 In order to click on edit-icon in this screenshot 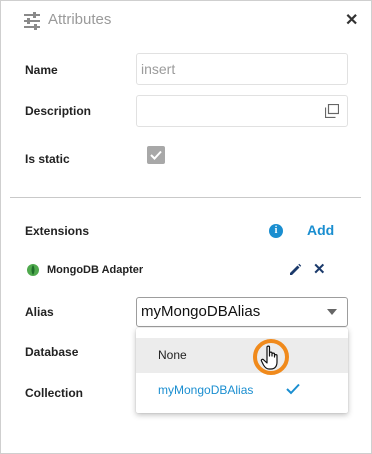, I will do `click(295, 270)`.